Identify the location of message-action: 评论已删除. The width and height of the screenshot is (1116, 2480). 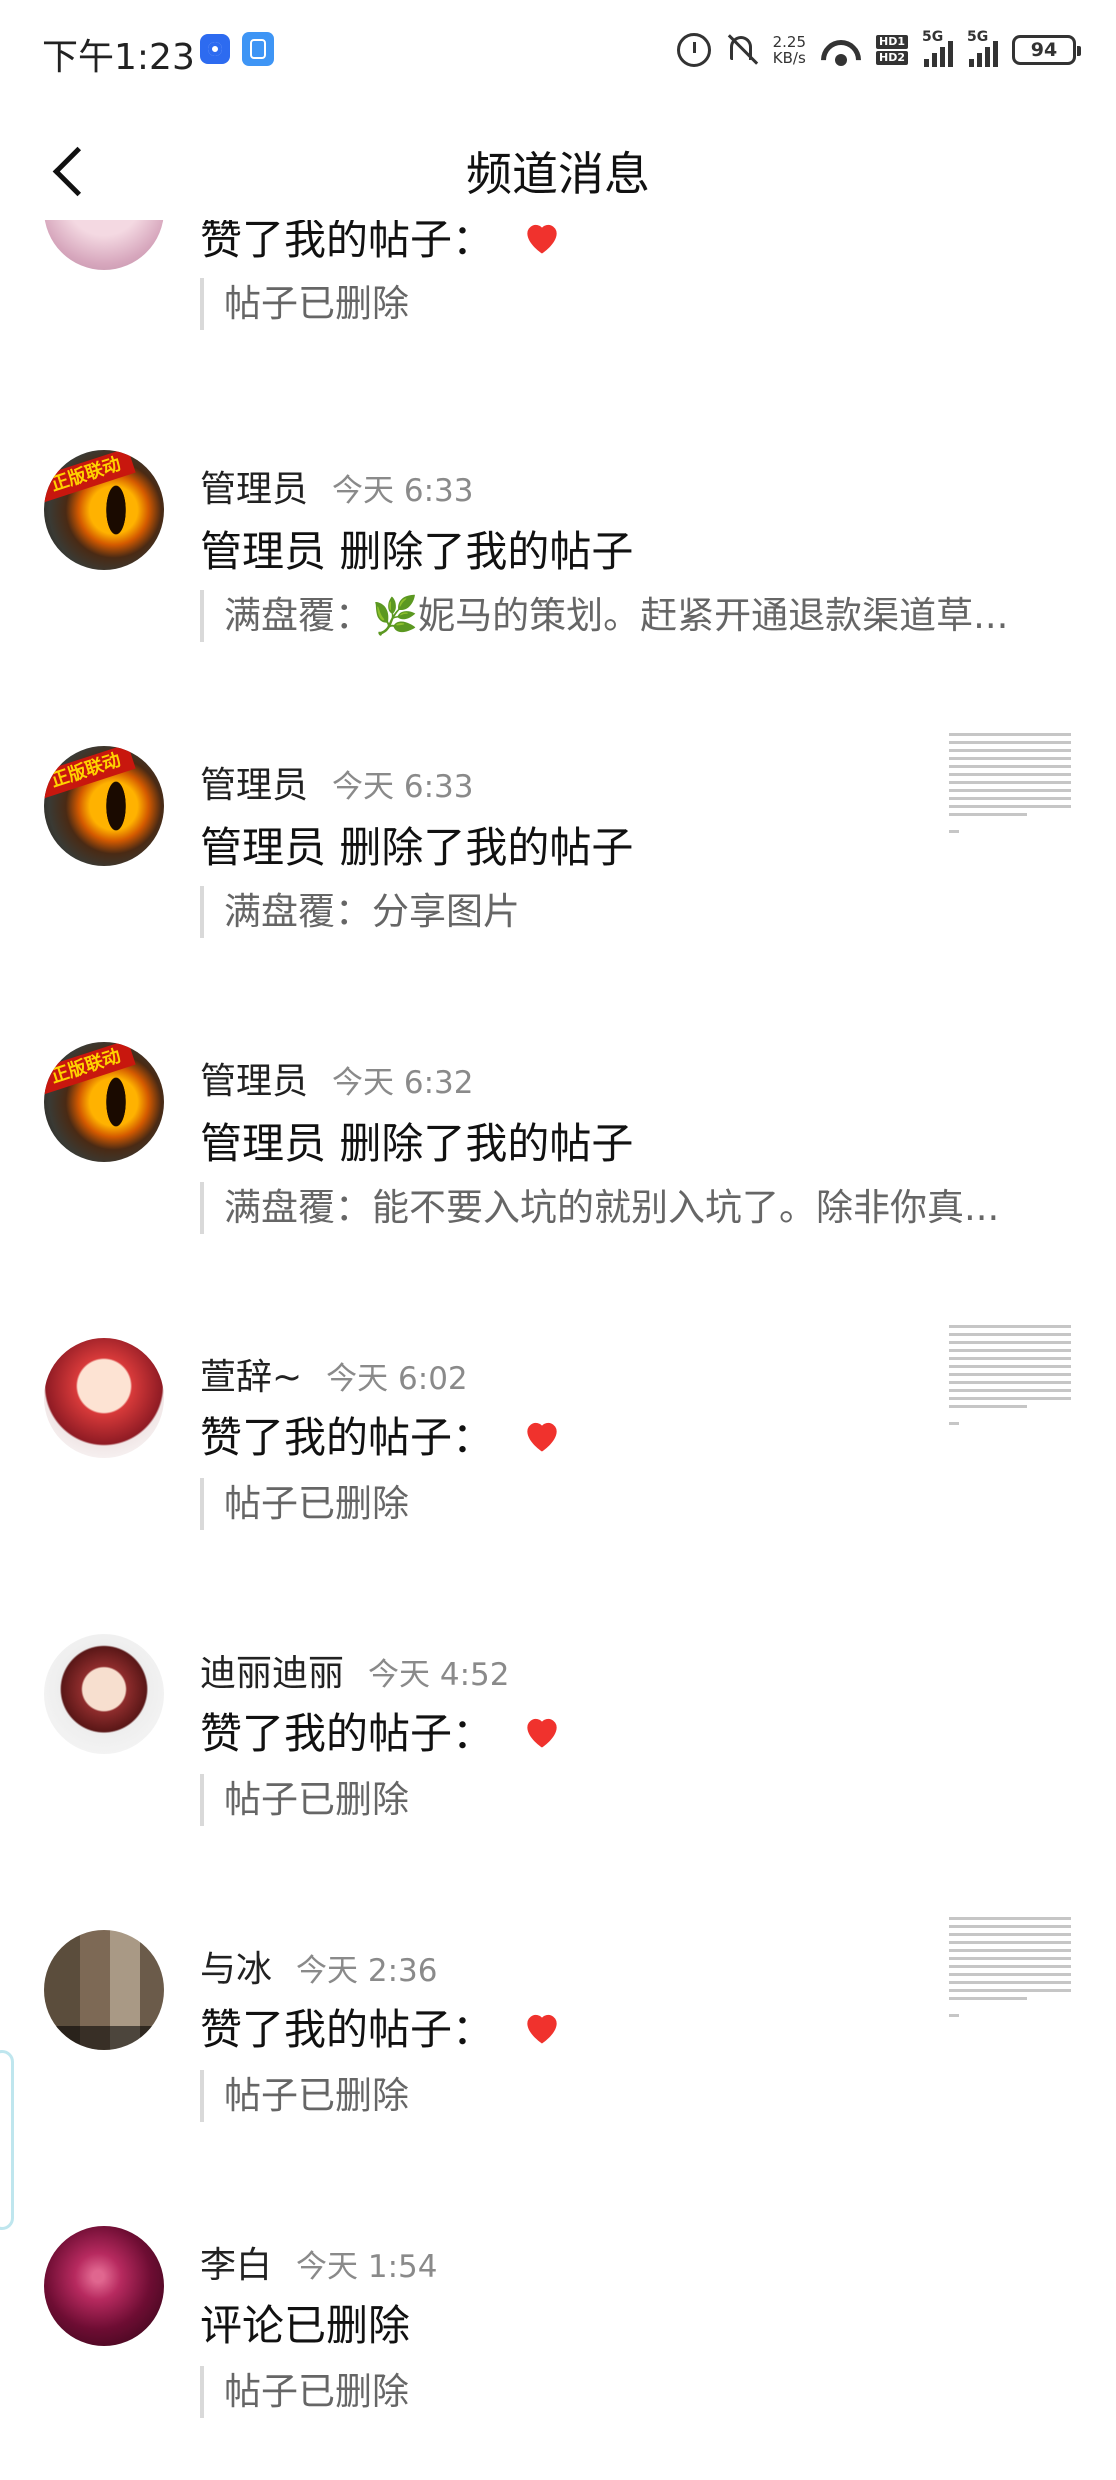
(305, 2322).